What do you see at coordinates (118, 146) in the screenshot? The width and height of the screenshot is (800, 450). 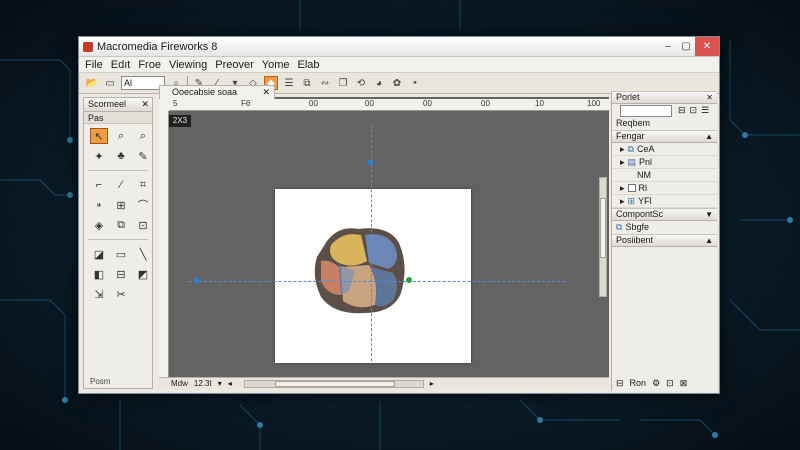 I see `tool-grid: ↖ ⌕ ⌕ ✦ ♣ ✎` at bounding box center [118, 146].